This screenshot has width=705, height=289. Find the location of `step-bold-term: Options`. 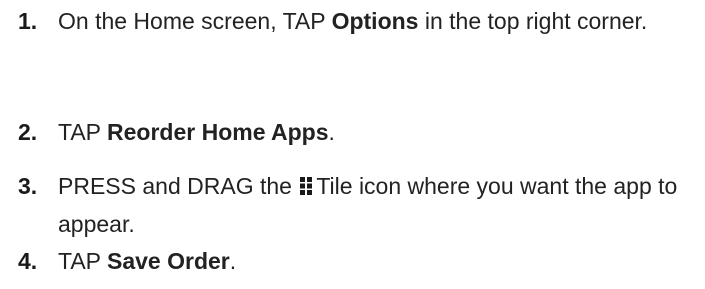

step-bold-term: Options is located at coordinates (375, 21).